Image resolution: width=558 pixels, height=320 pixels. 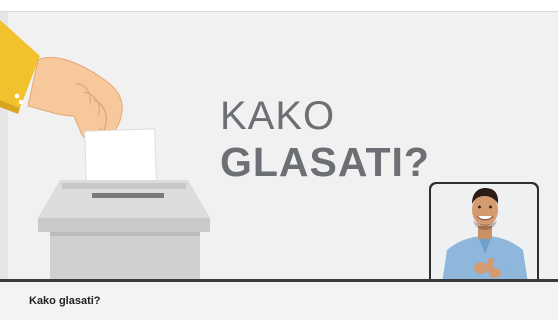 What do you see at coordinates (325, 162) in the screenshot?
I see `title-line-2: GLASATI?` at bounding box center [325, 162].